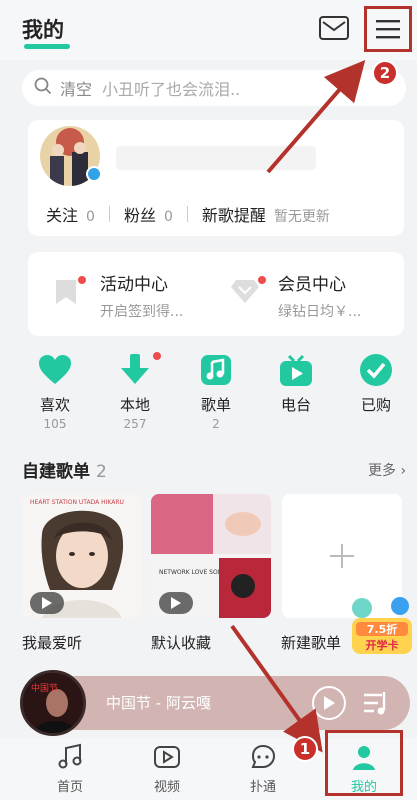  What do you see at coordinates (44, 688) in the screenshot?
I see `svg-text: 中国节` at bounding box center [44, 688].